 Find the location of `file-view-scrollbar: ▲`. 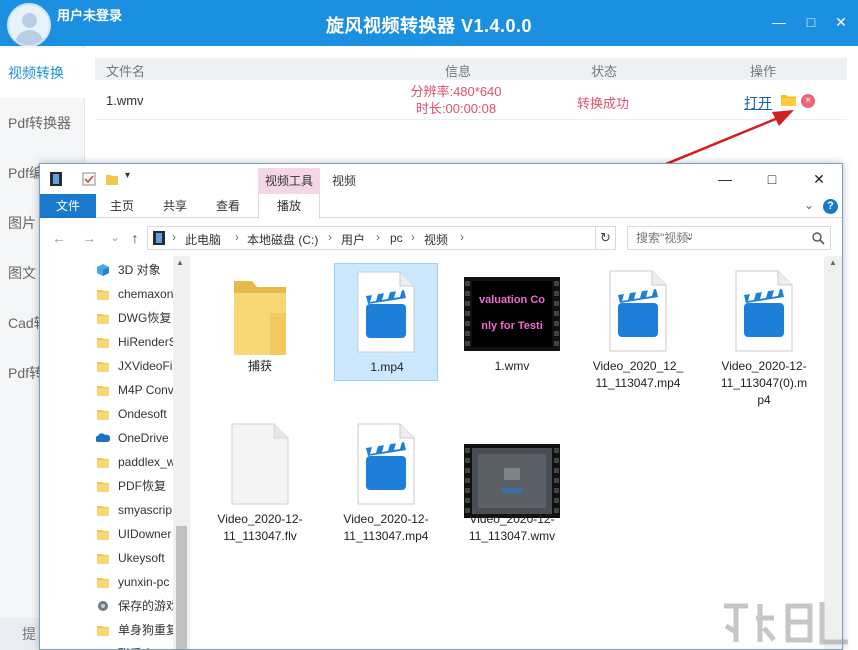

file-view-scrollbar: ▲ is located at coordinates (833, 452).